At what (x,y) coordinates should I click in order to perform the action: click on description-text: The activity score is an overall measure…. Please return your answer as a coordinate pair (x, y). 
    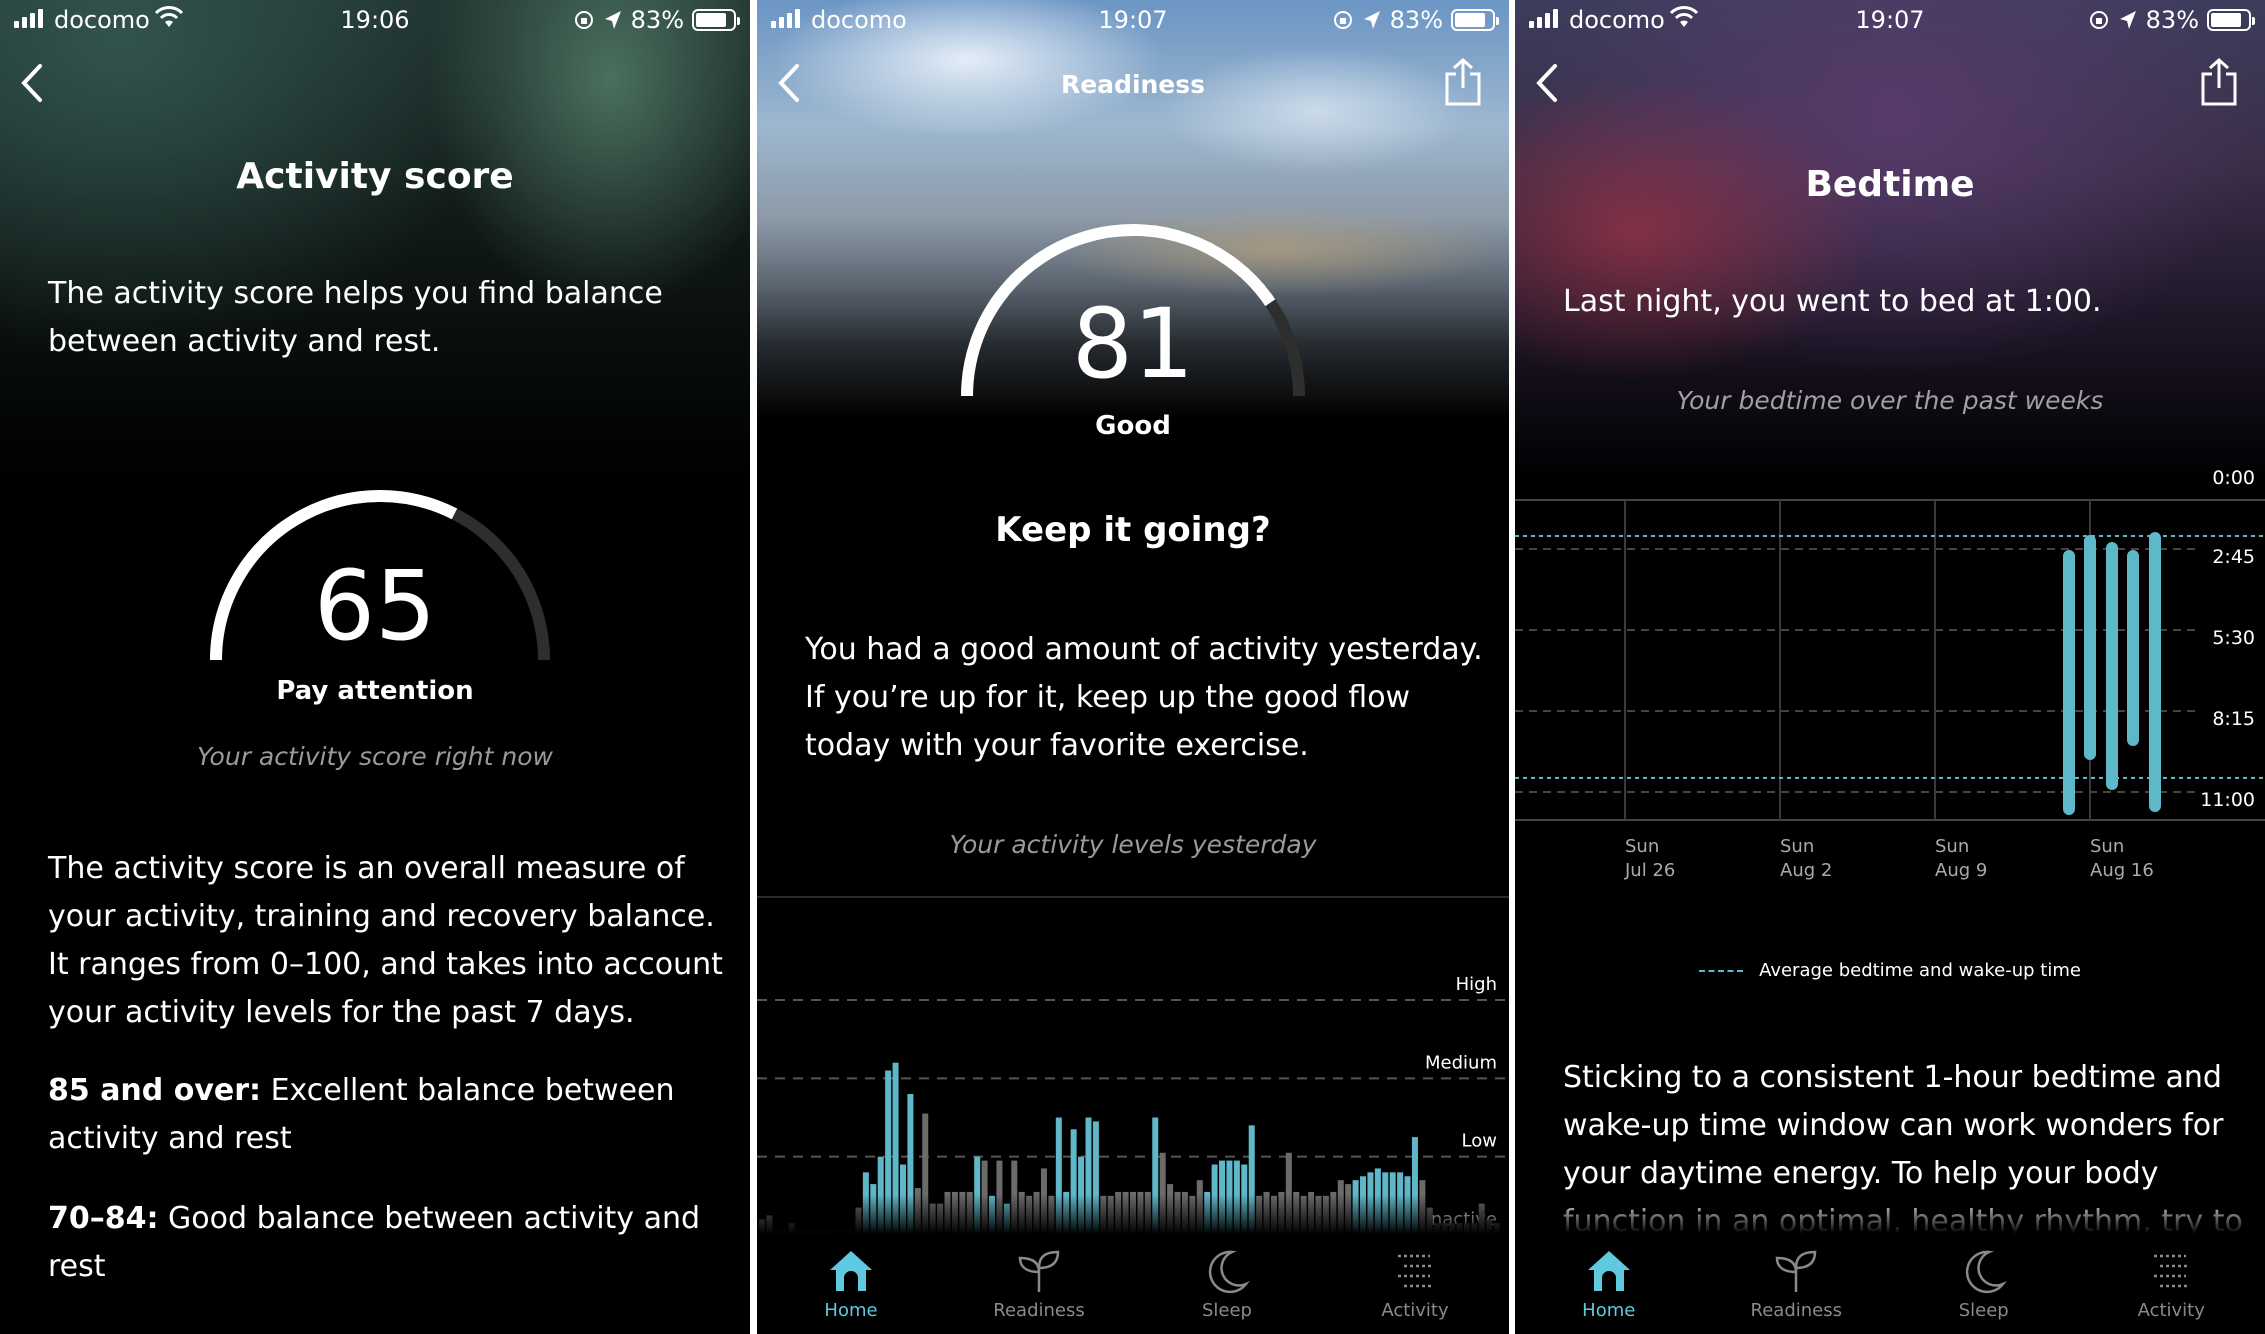
    Looking at the image, I should click on (385, 940).